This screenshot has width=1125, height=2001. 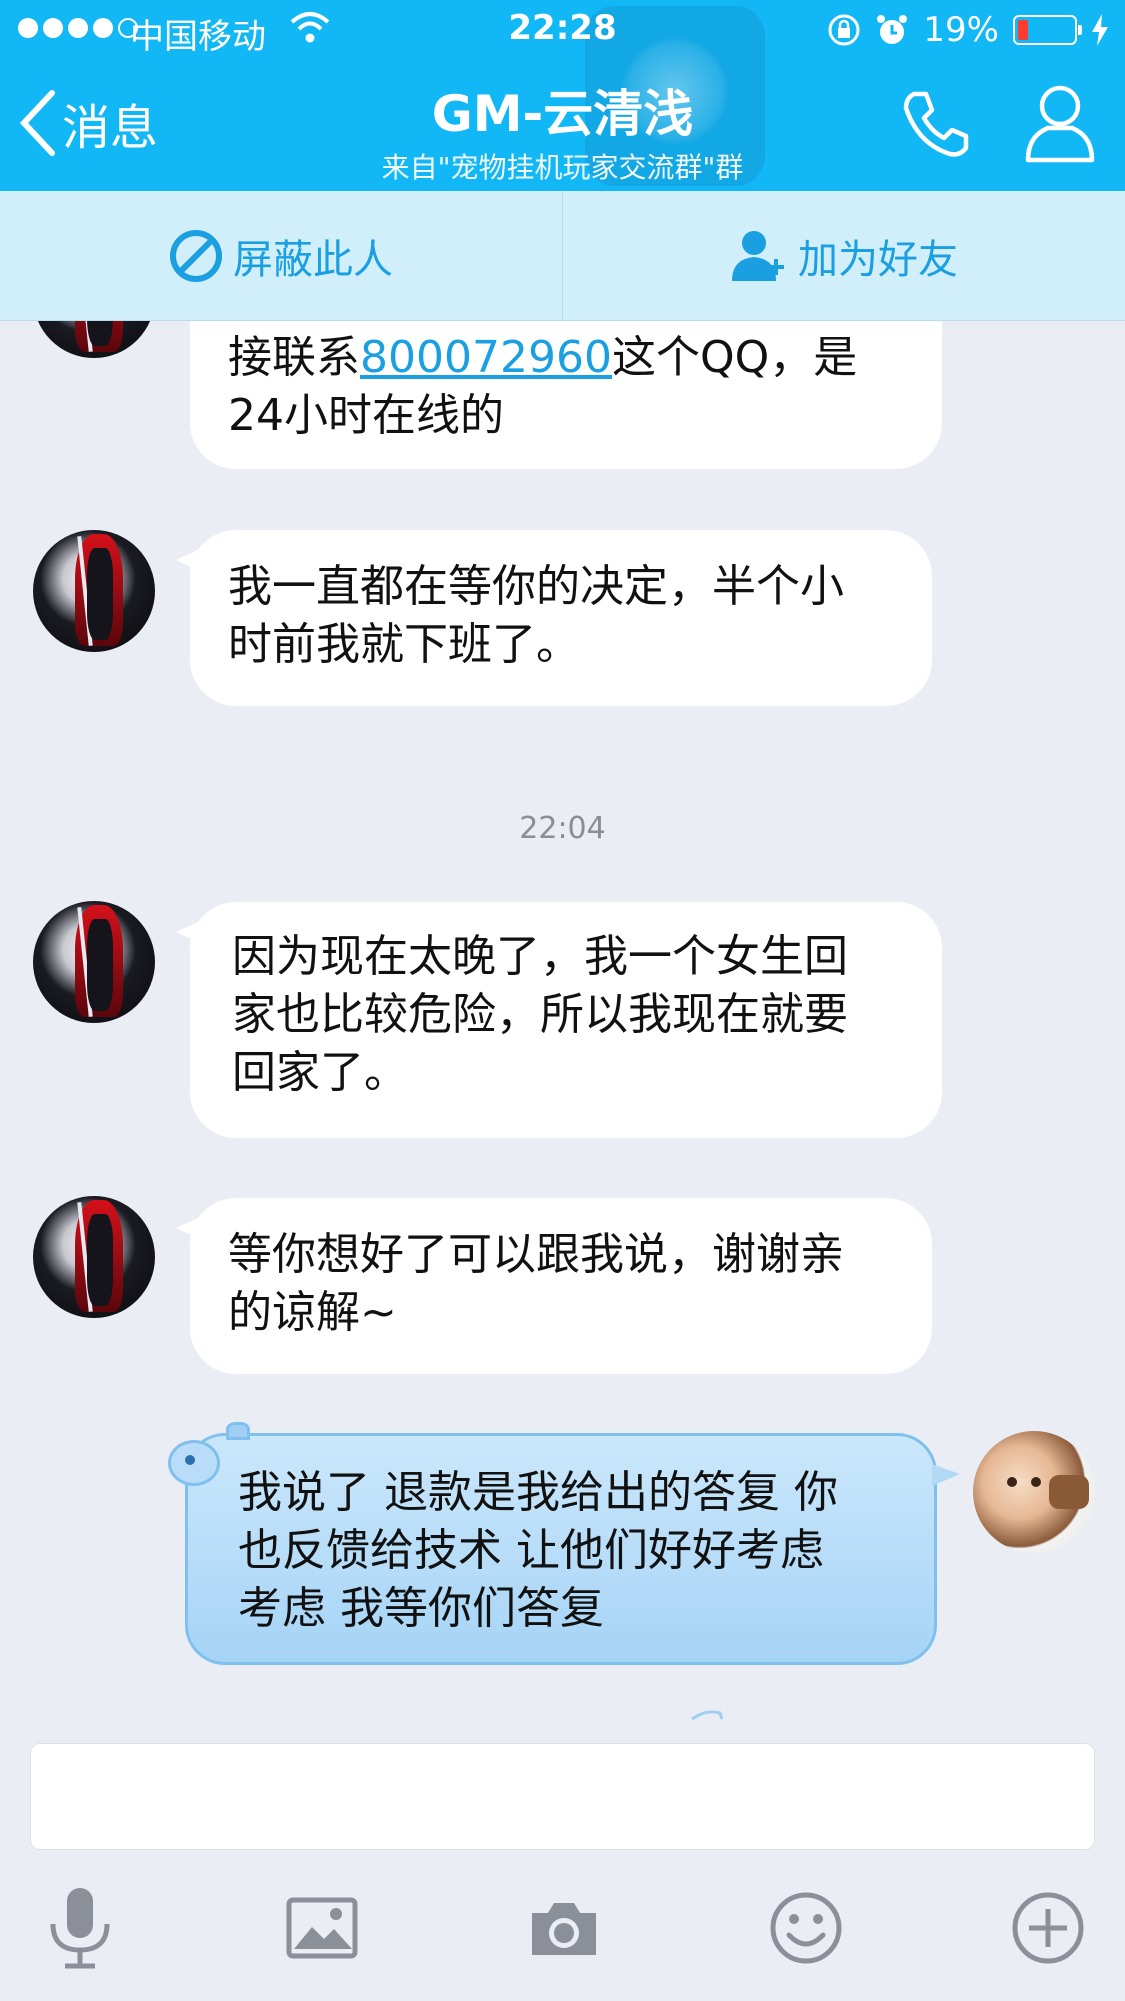 I want to click on message-text-line: 考虑 我等你们答复, so click(x=421, y=1608).